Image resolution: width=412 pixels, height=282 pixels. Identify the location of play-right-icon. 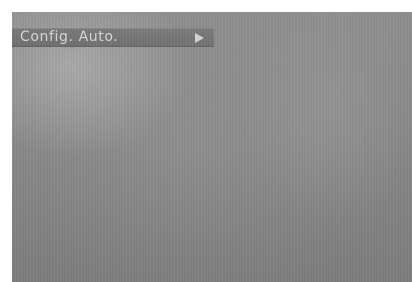
(199, 38).